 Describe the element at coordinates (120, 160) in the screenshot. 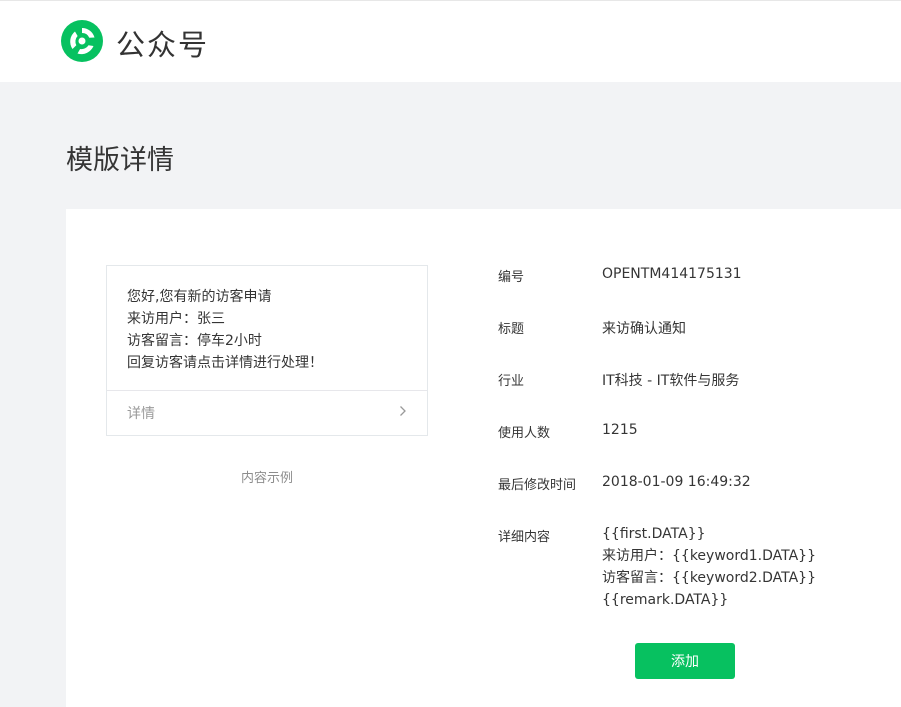

I see `page-title: 模版详情` at that location.